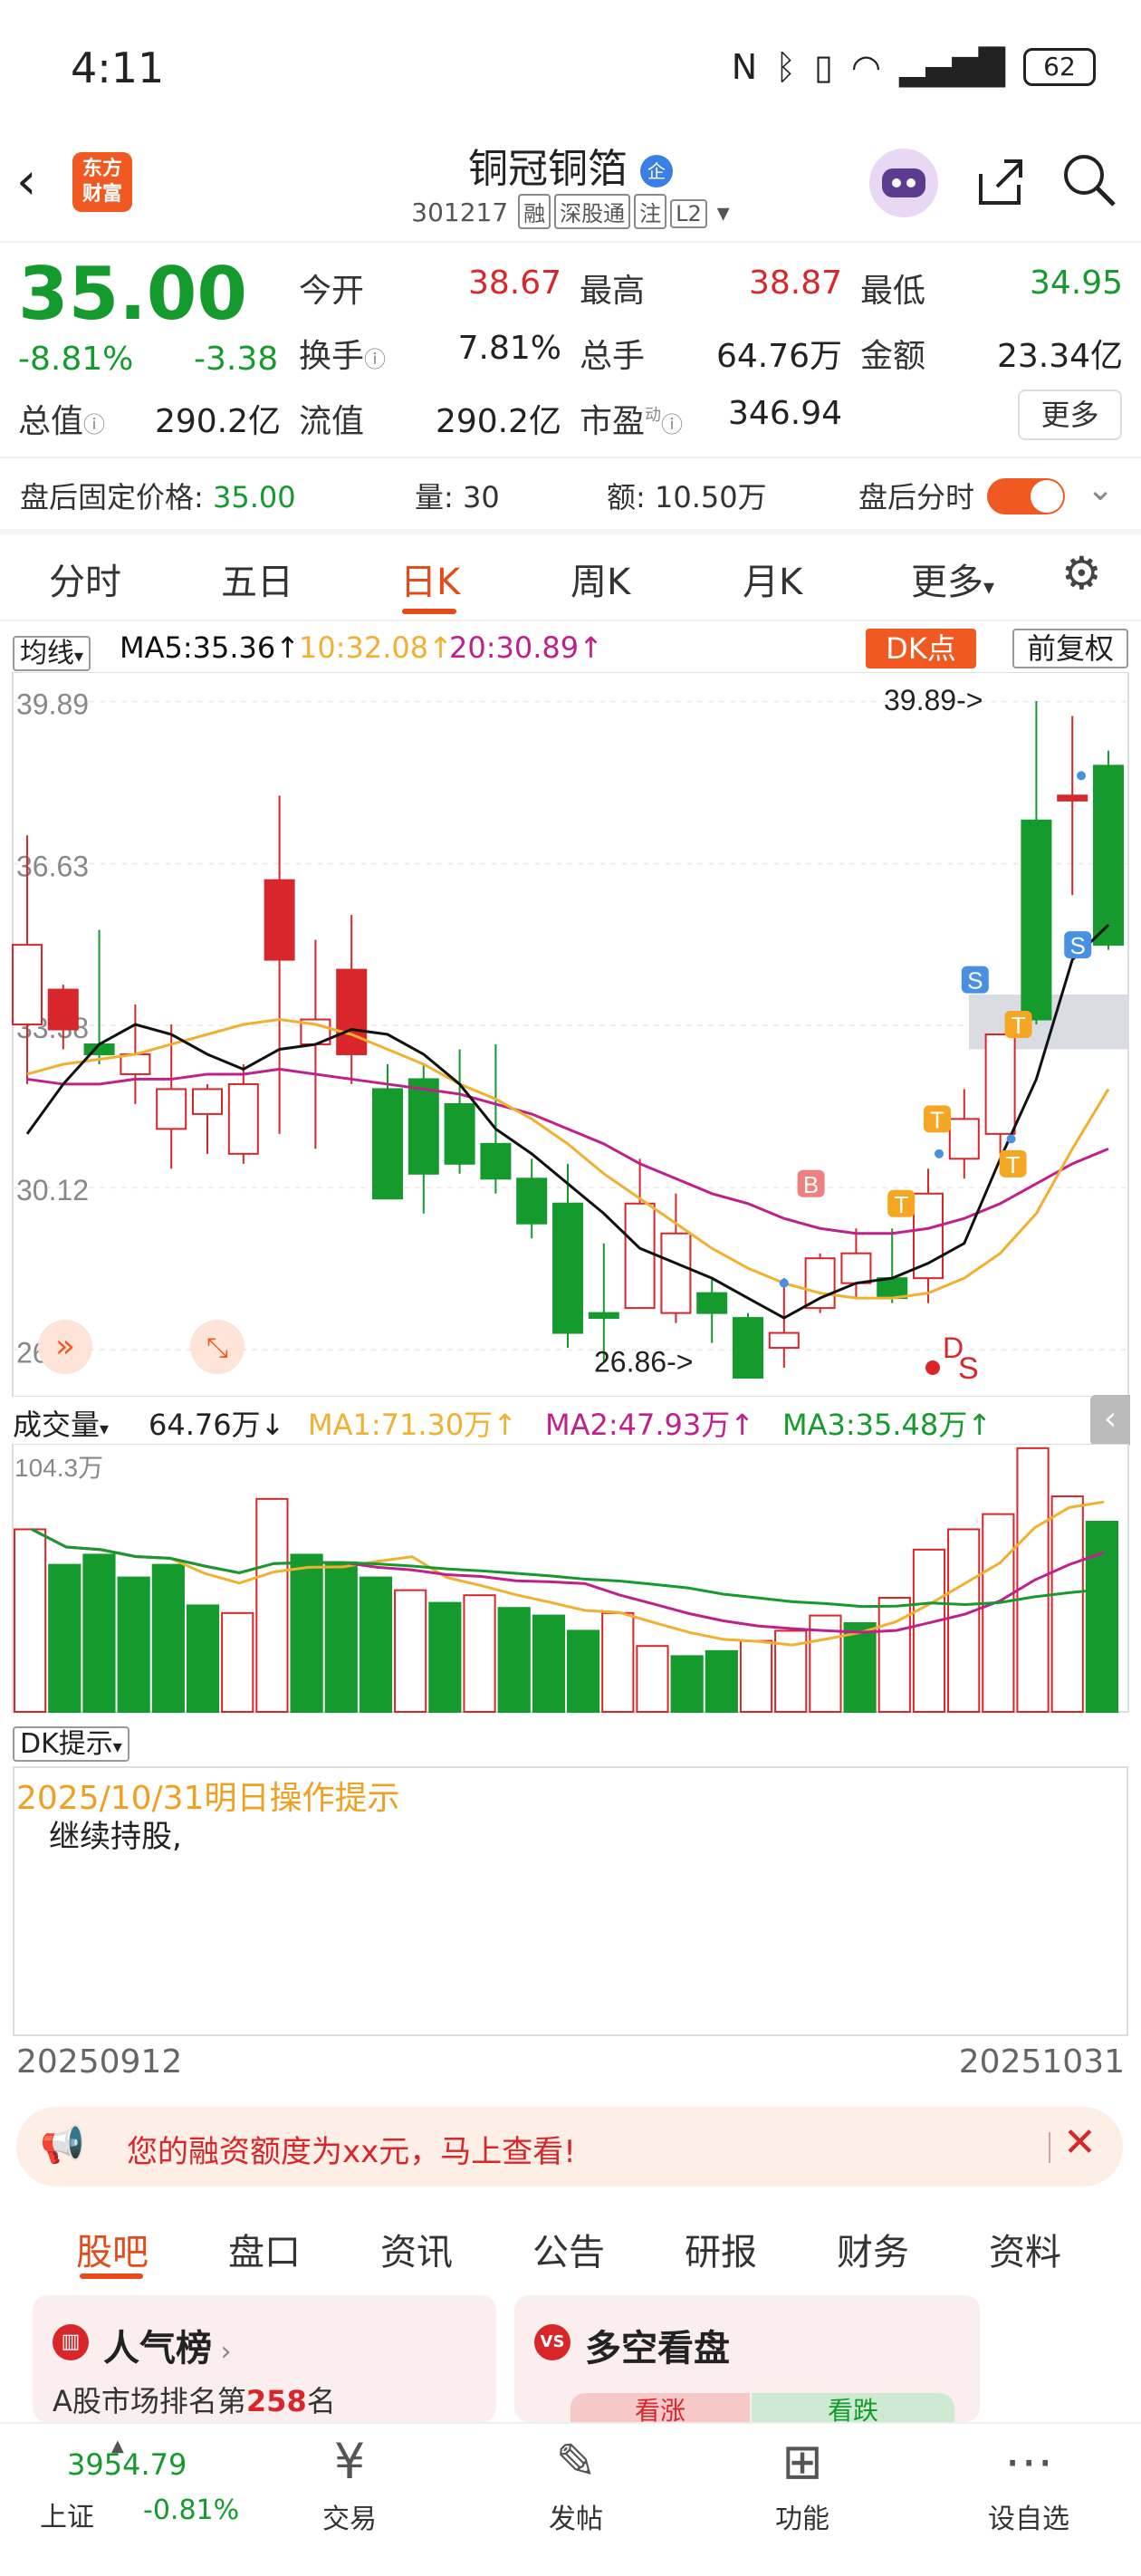 The width and height of the screenshot is (1141, 2576). I want to click on nav-trade: 交易, so click(349, 2516).